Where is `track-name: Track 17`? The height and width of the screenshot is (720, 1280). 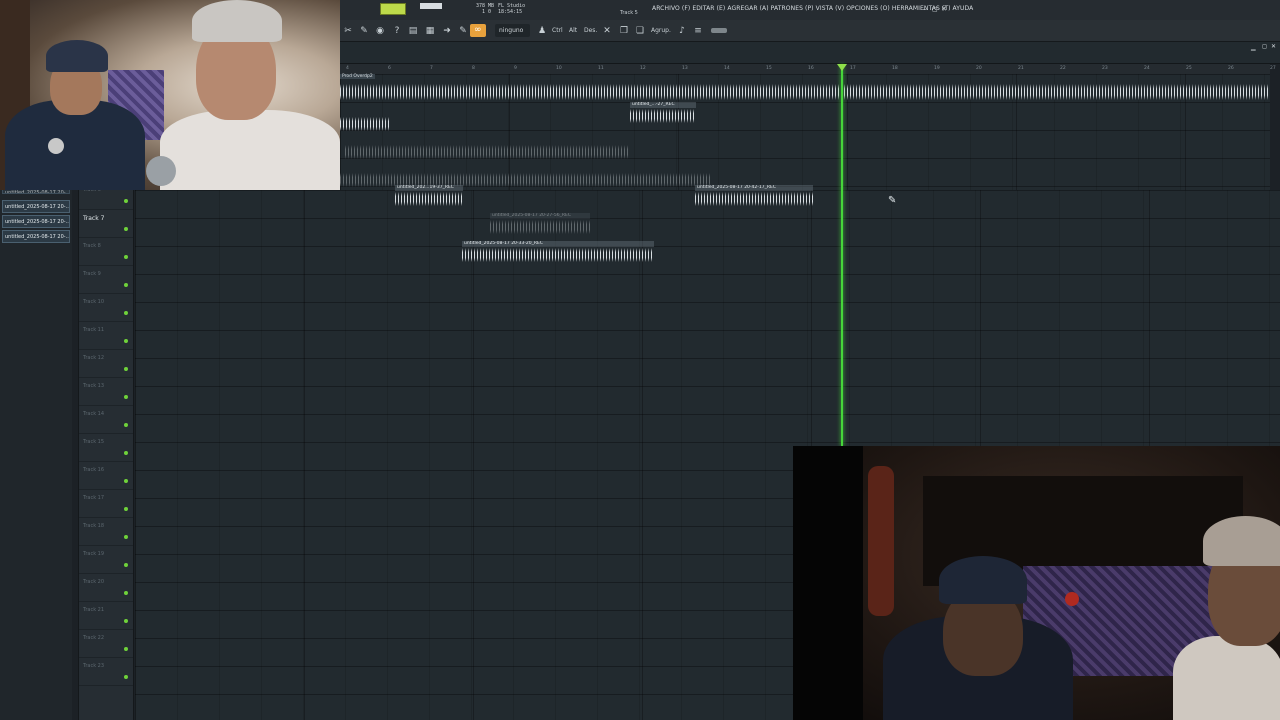
track-name: Track 17 is located at coordinates (94, 498).